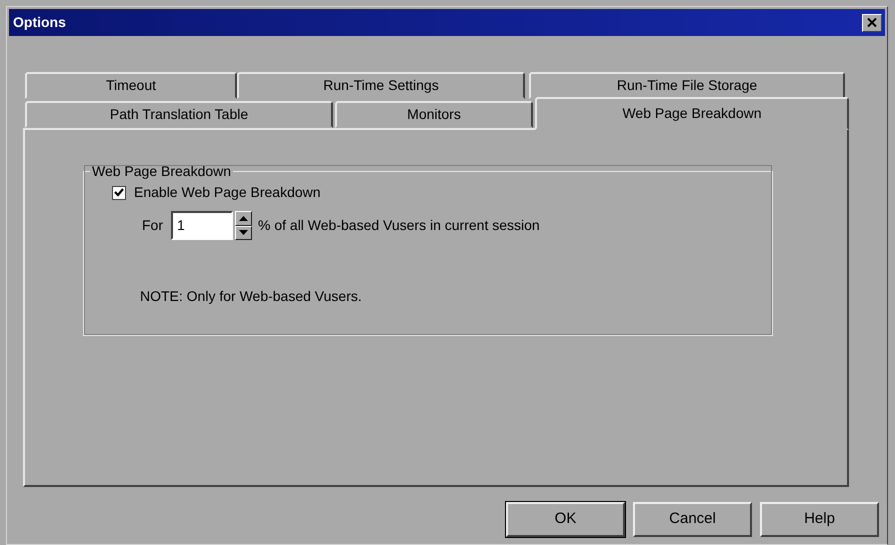  Describe the element at coordinates (251, 296) in the screenshot. I see `note-text: NOTE: Only for Web-based Vusers.` at that location.